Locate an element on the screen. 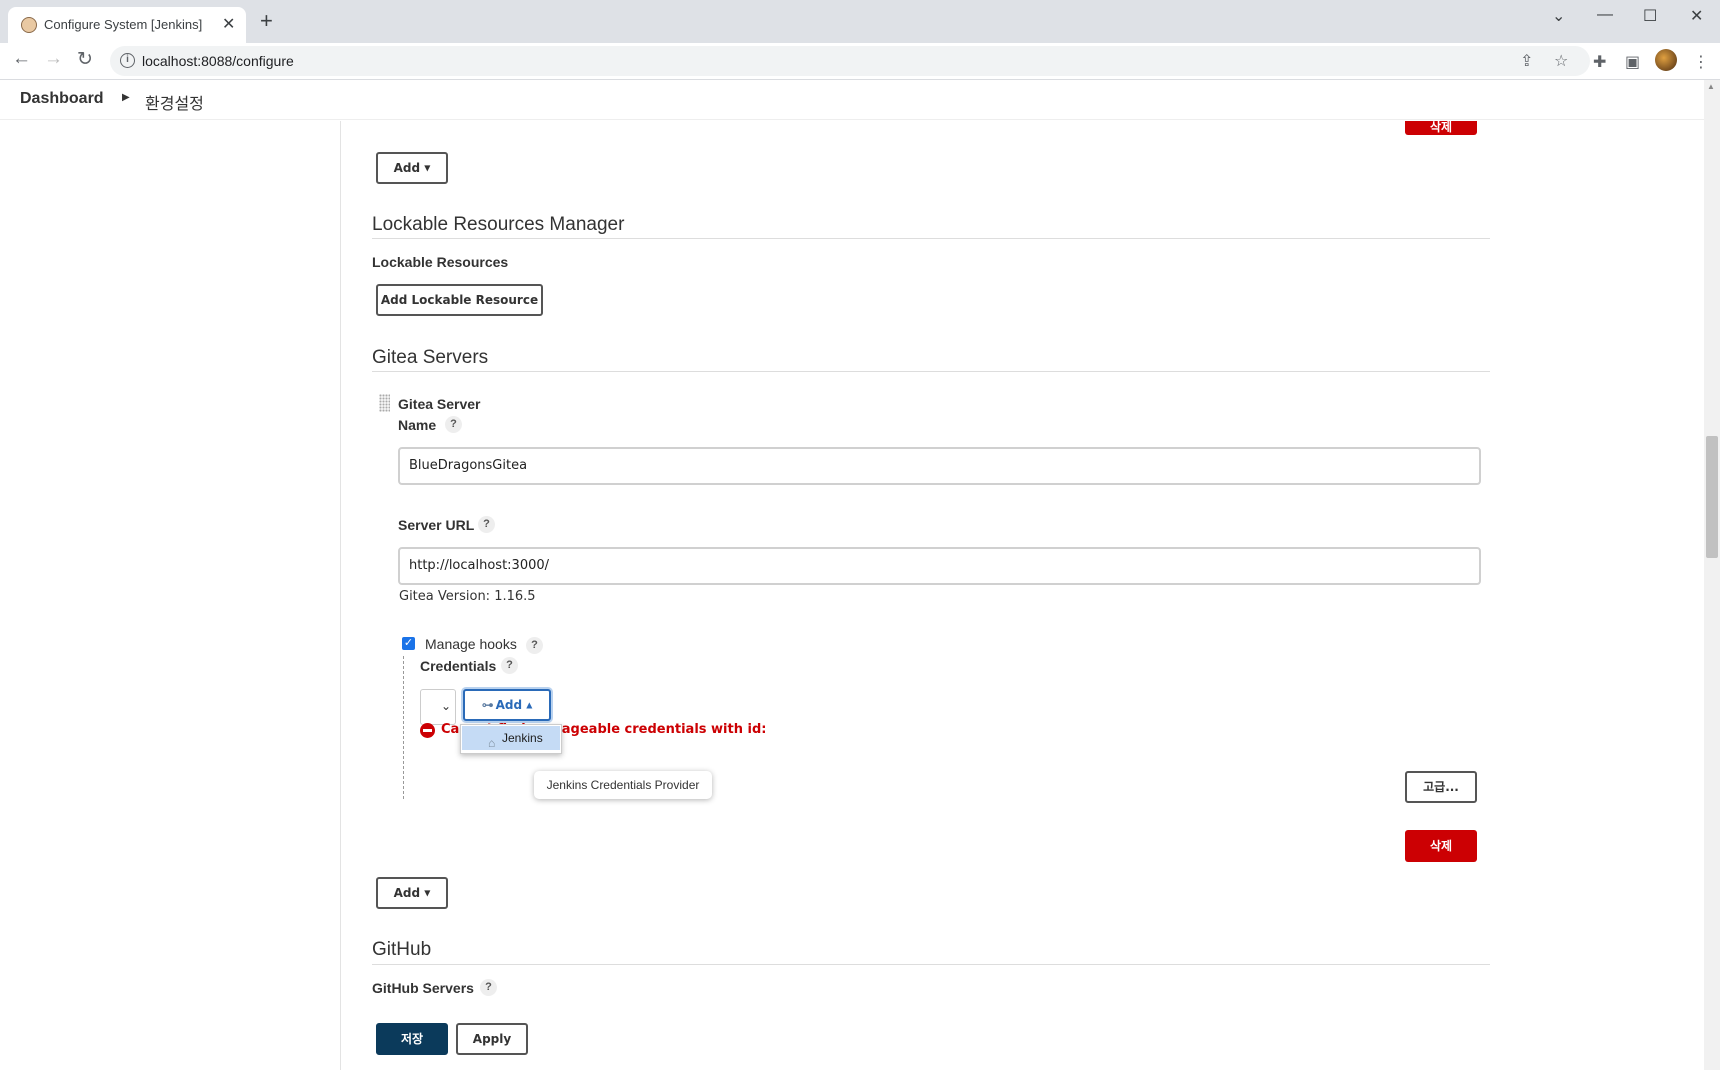 The image size is (1720, 1070). server-url-input: http://localhost:3000/ is located at coordinates (939, 566).